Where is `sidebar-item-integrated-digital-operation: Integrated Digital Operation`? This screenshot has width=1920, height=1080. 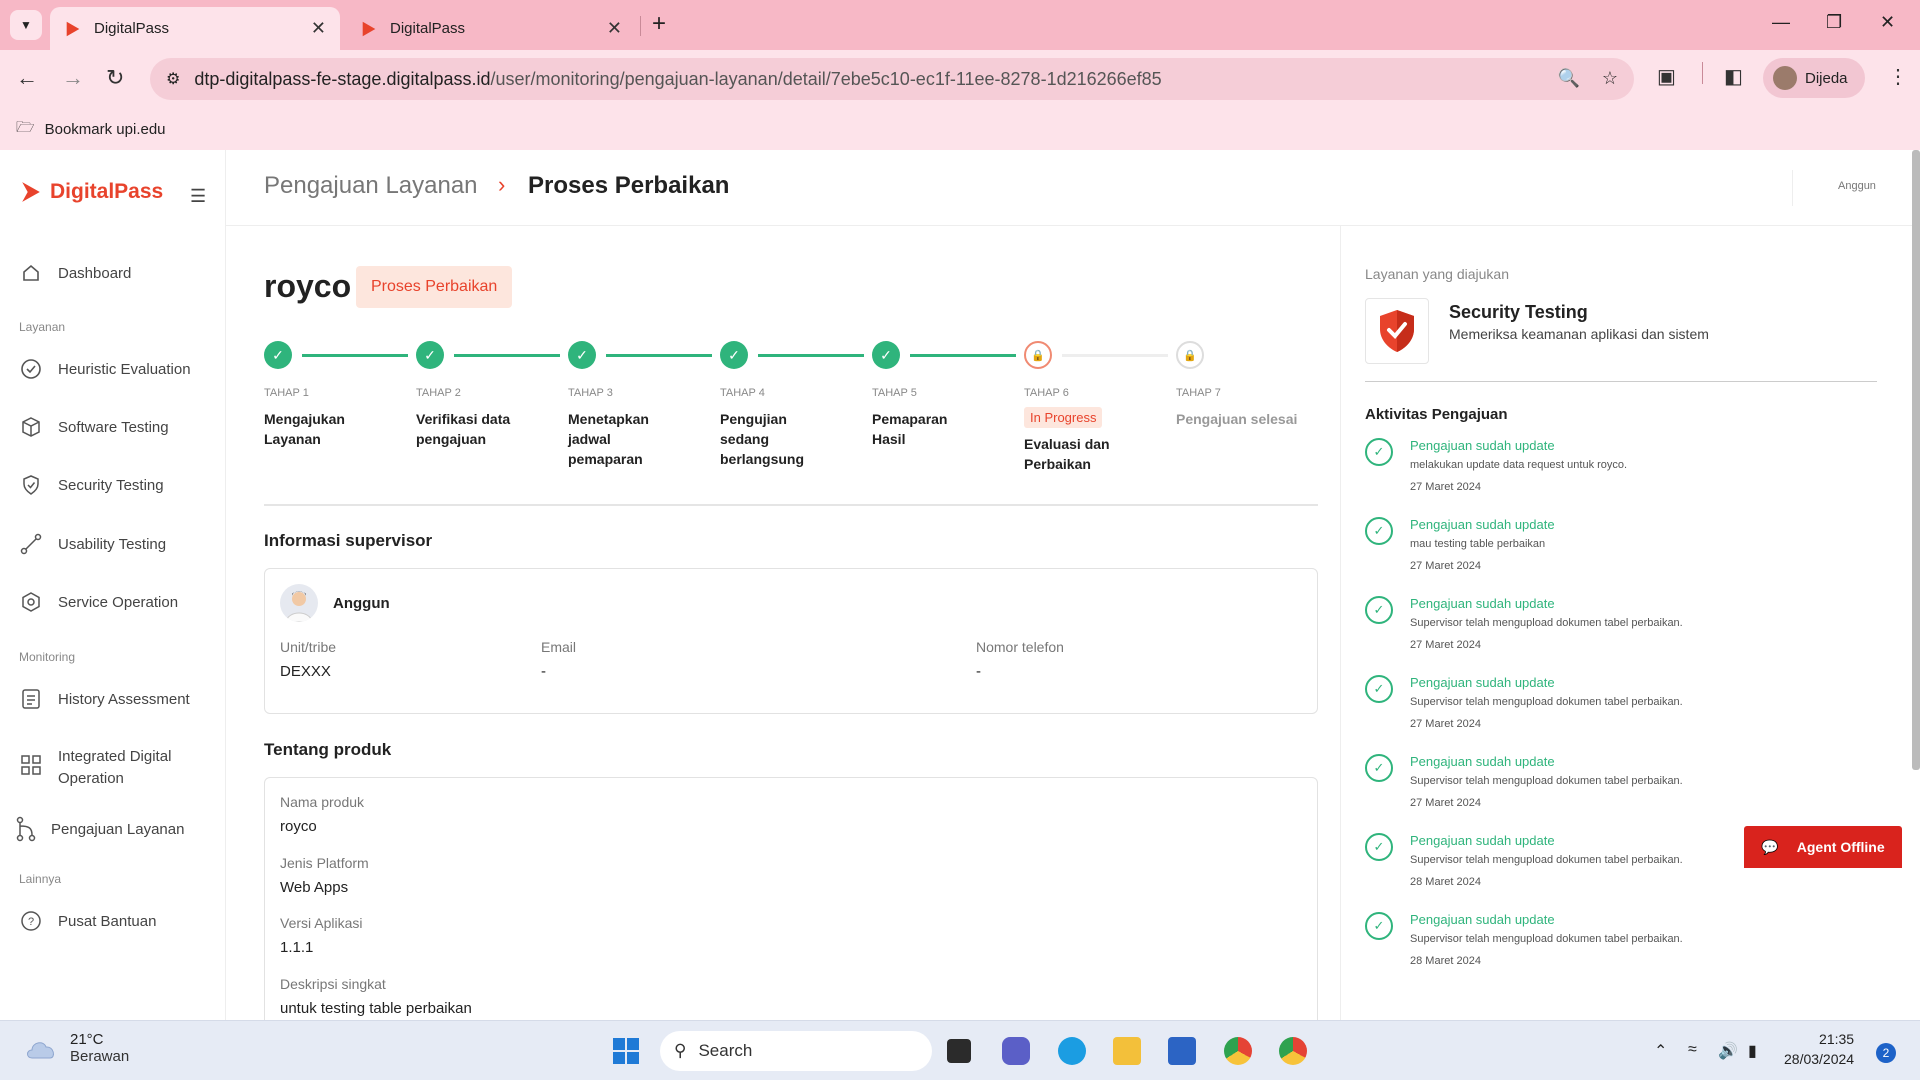
sidebar-item-integrated-digital-operation: Integrated Digital Operation is located at coordinates (109, 768).